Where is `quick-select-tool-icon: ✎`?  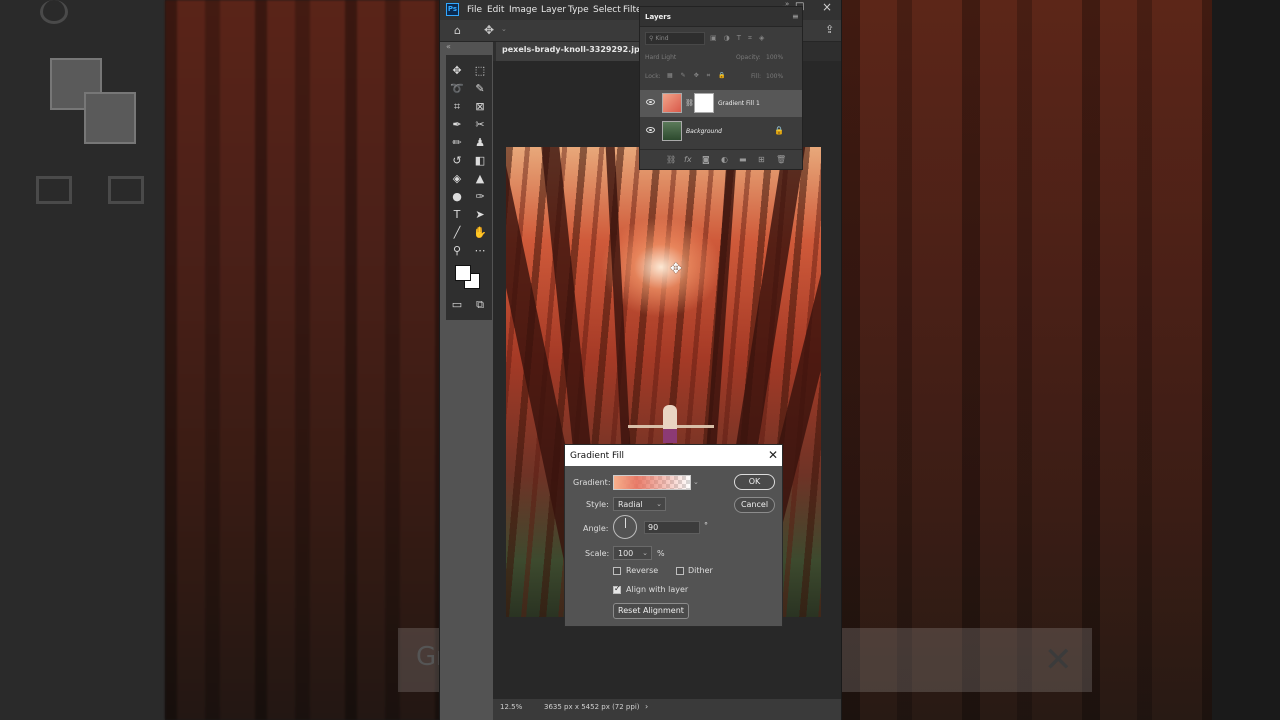 quick-select-tool-icon: ✎ is located at coordinates (480, 89).